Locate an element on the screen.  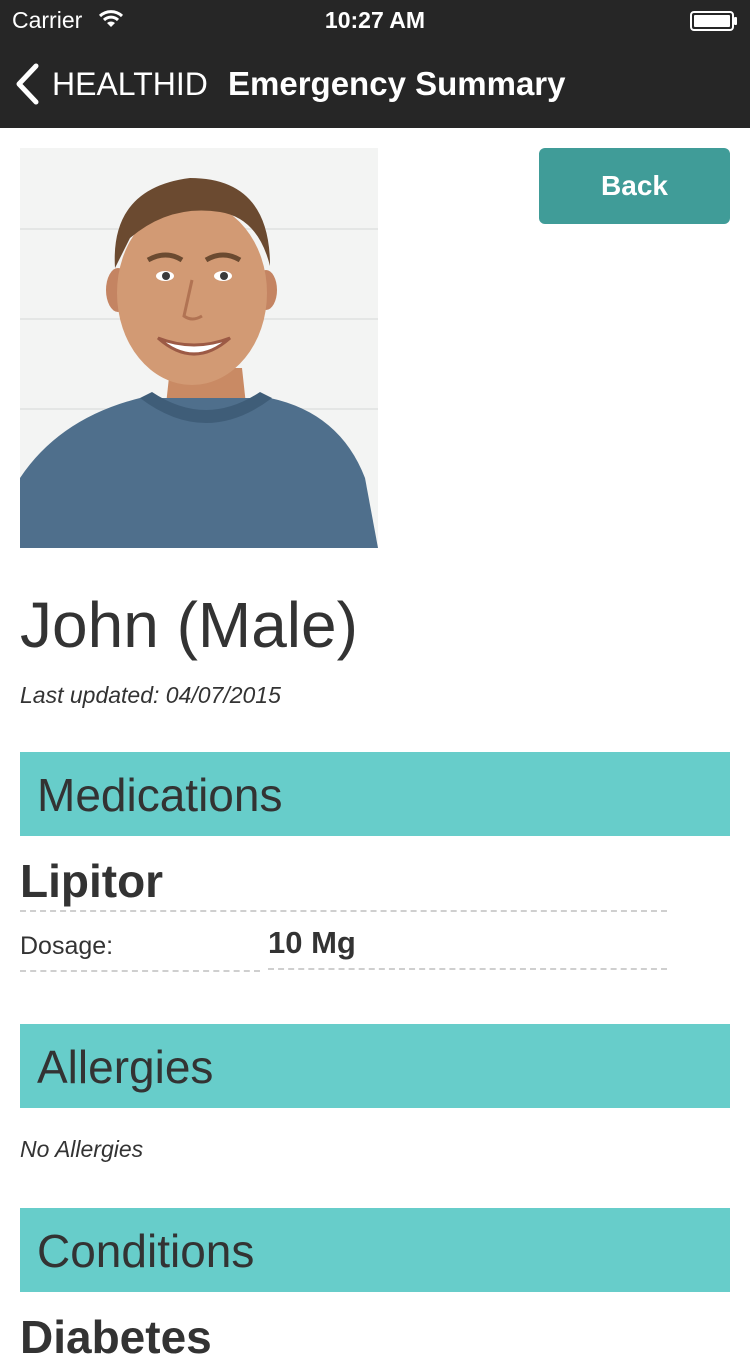
nav-back-button: HEALTHID is located at coordinates (111, 84).